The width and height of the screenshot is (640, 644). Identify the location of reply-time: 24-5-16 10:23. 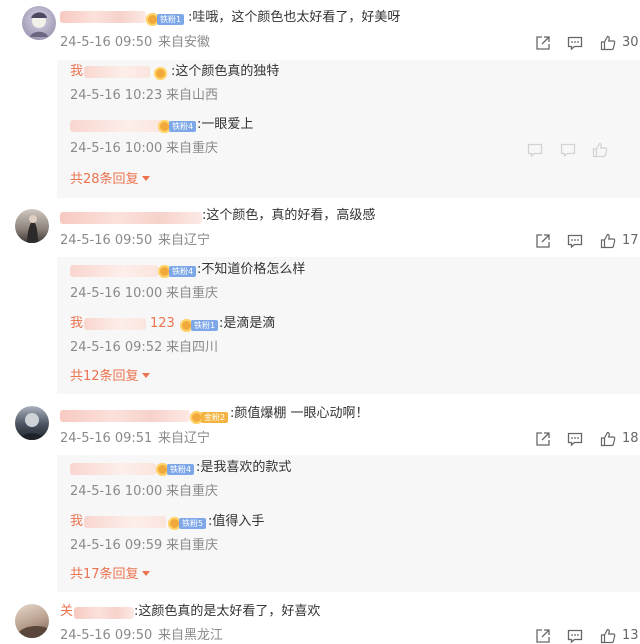
(116, 95).